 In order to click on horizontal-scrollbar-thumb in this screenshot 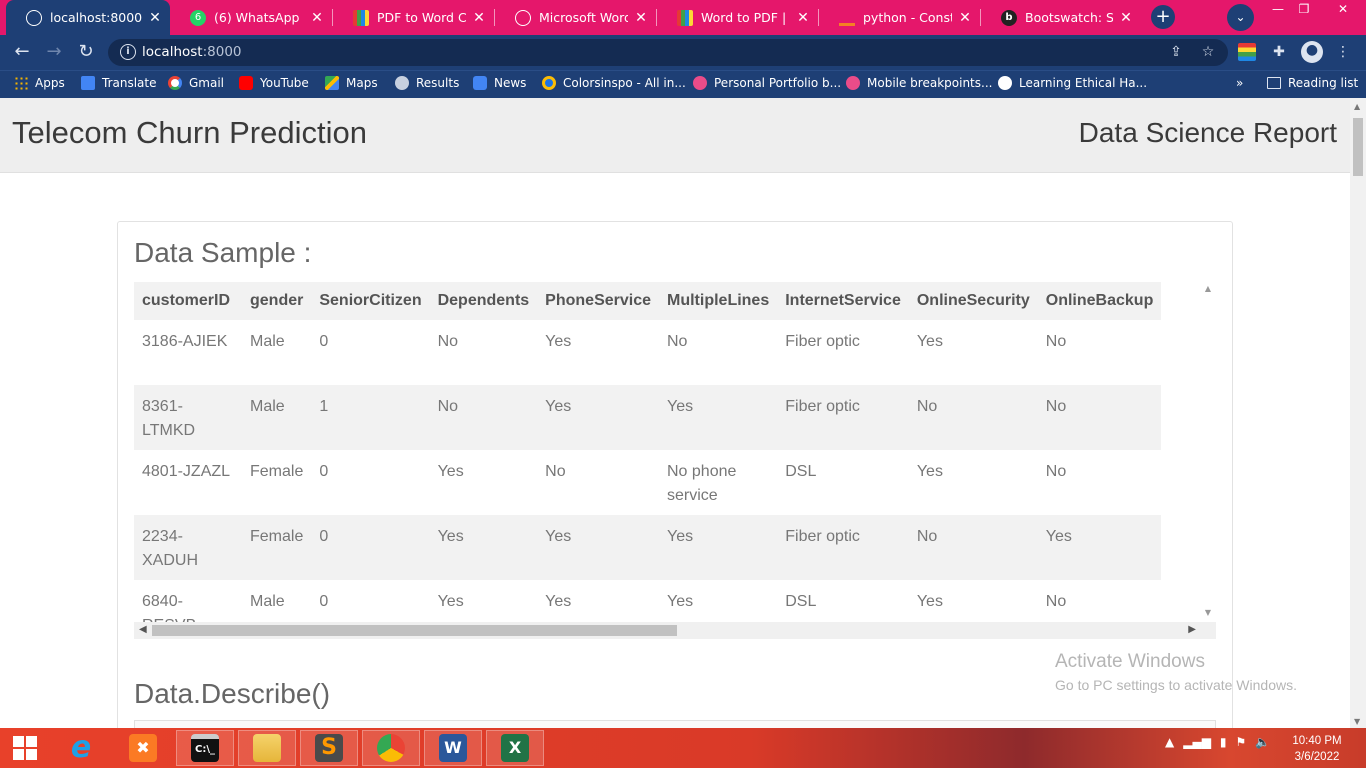, I will do `click(414, 630)`.